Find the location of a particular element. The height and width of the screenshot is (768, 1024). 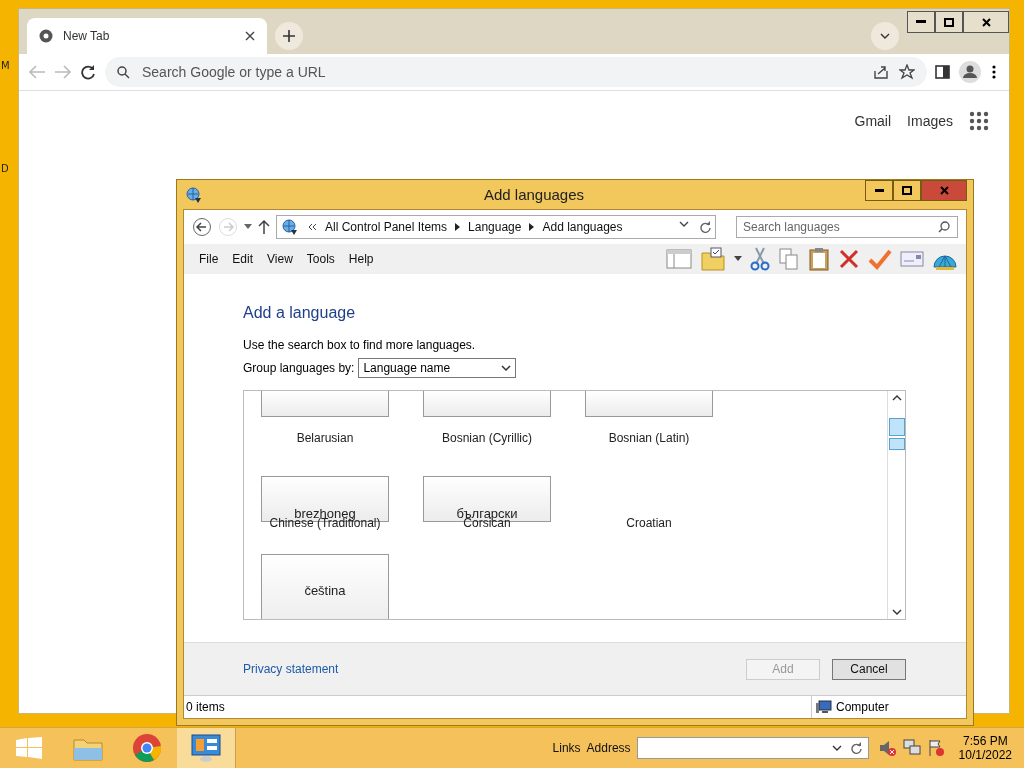

profile-icon is located at coordinates (970, 72).